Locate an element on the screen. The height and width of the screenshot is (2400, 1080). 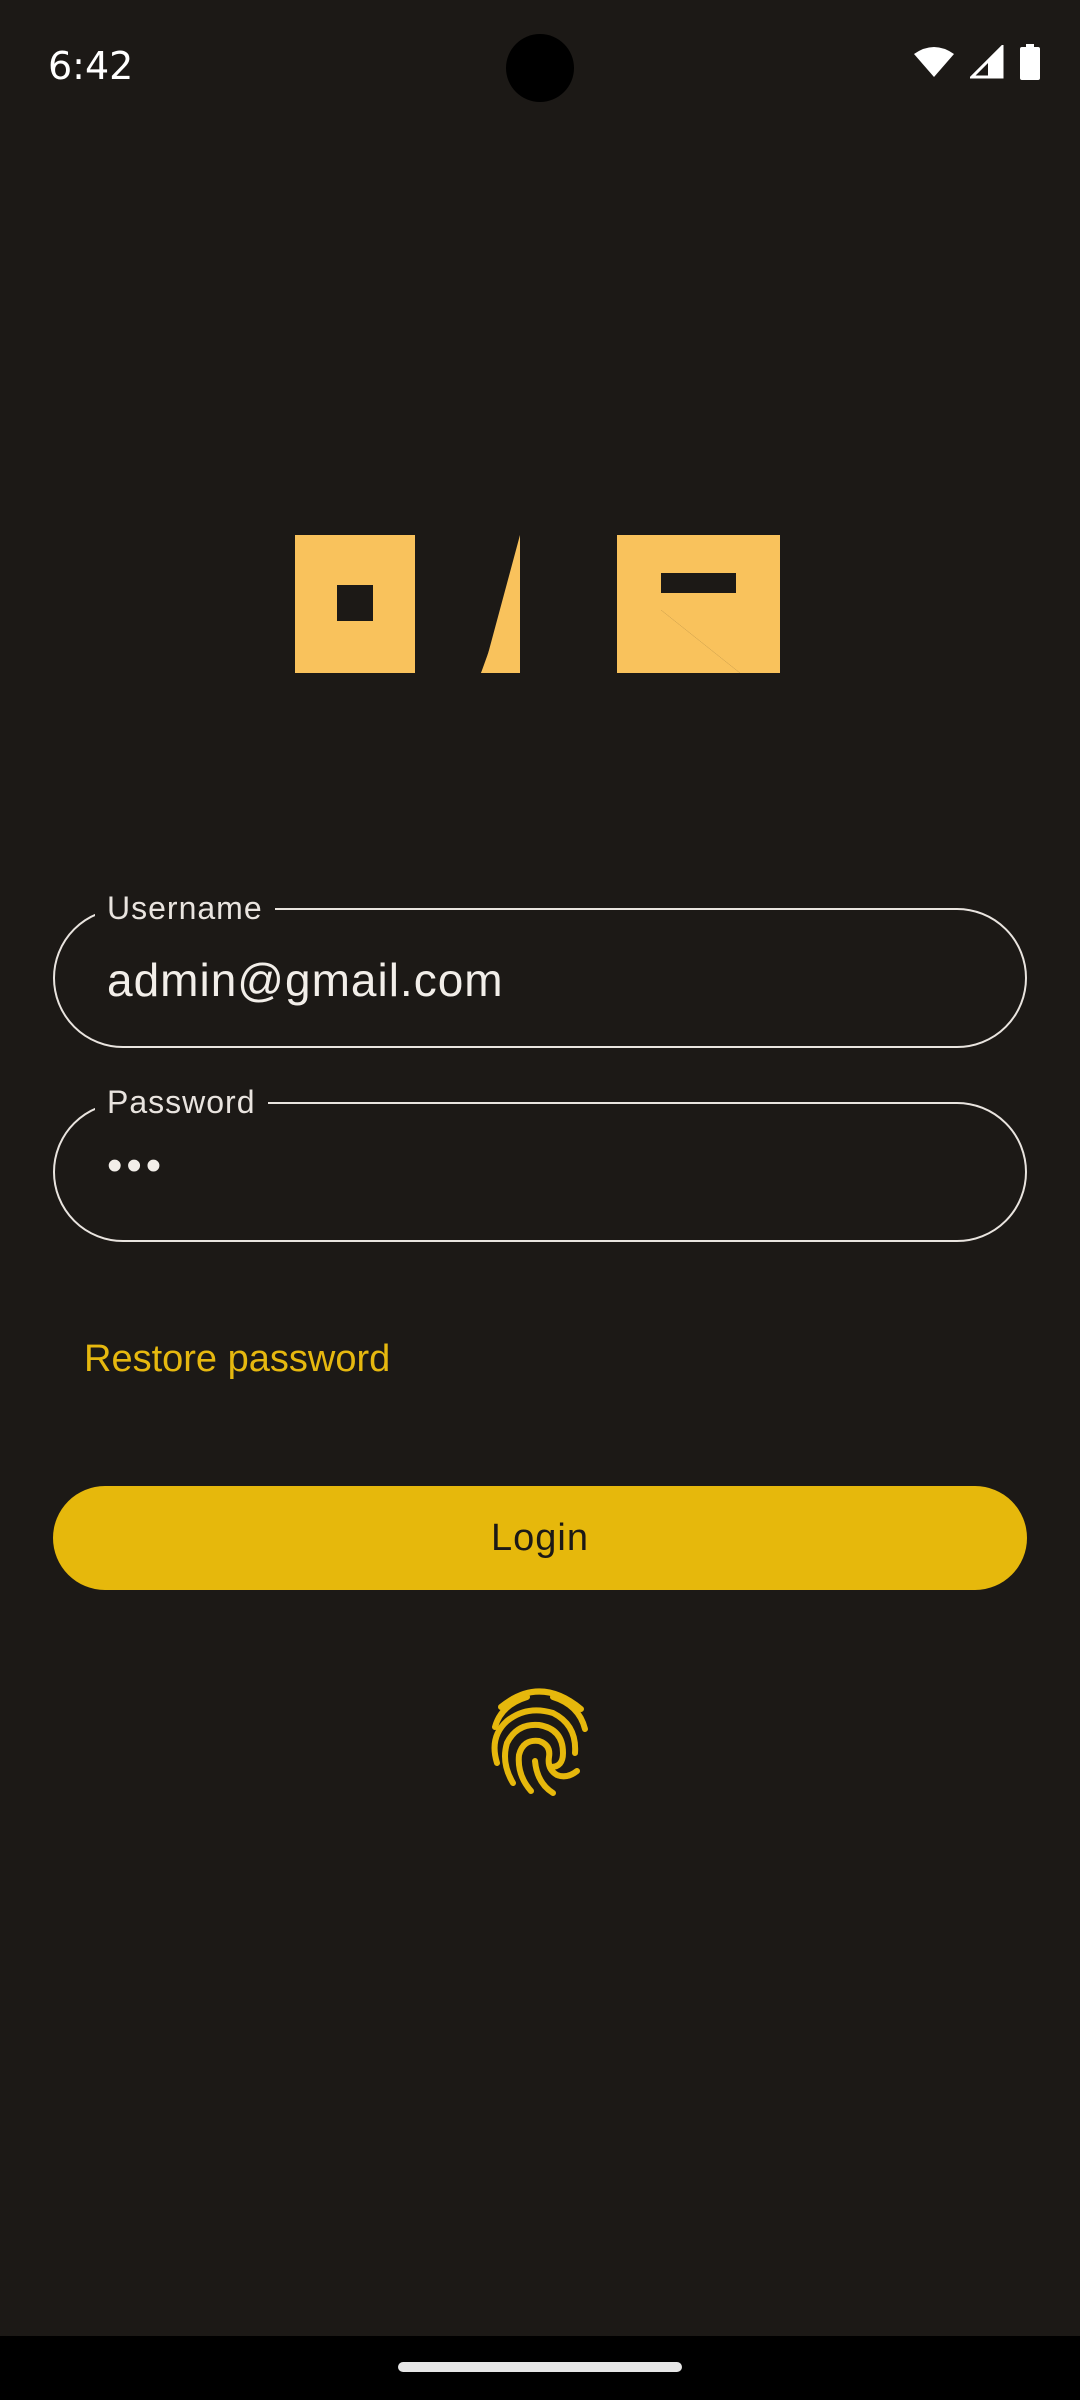
login-button-label: Login is located at coordinates (540, 1537).